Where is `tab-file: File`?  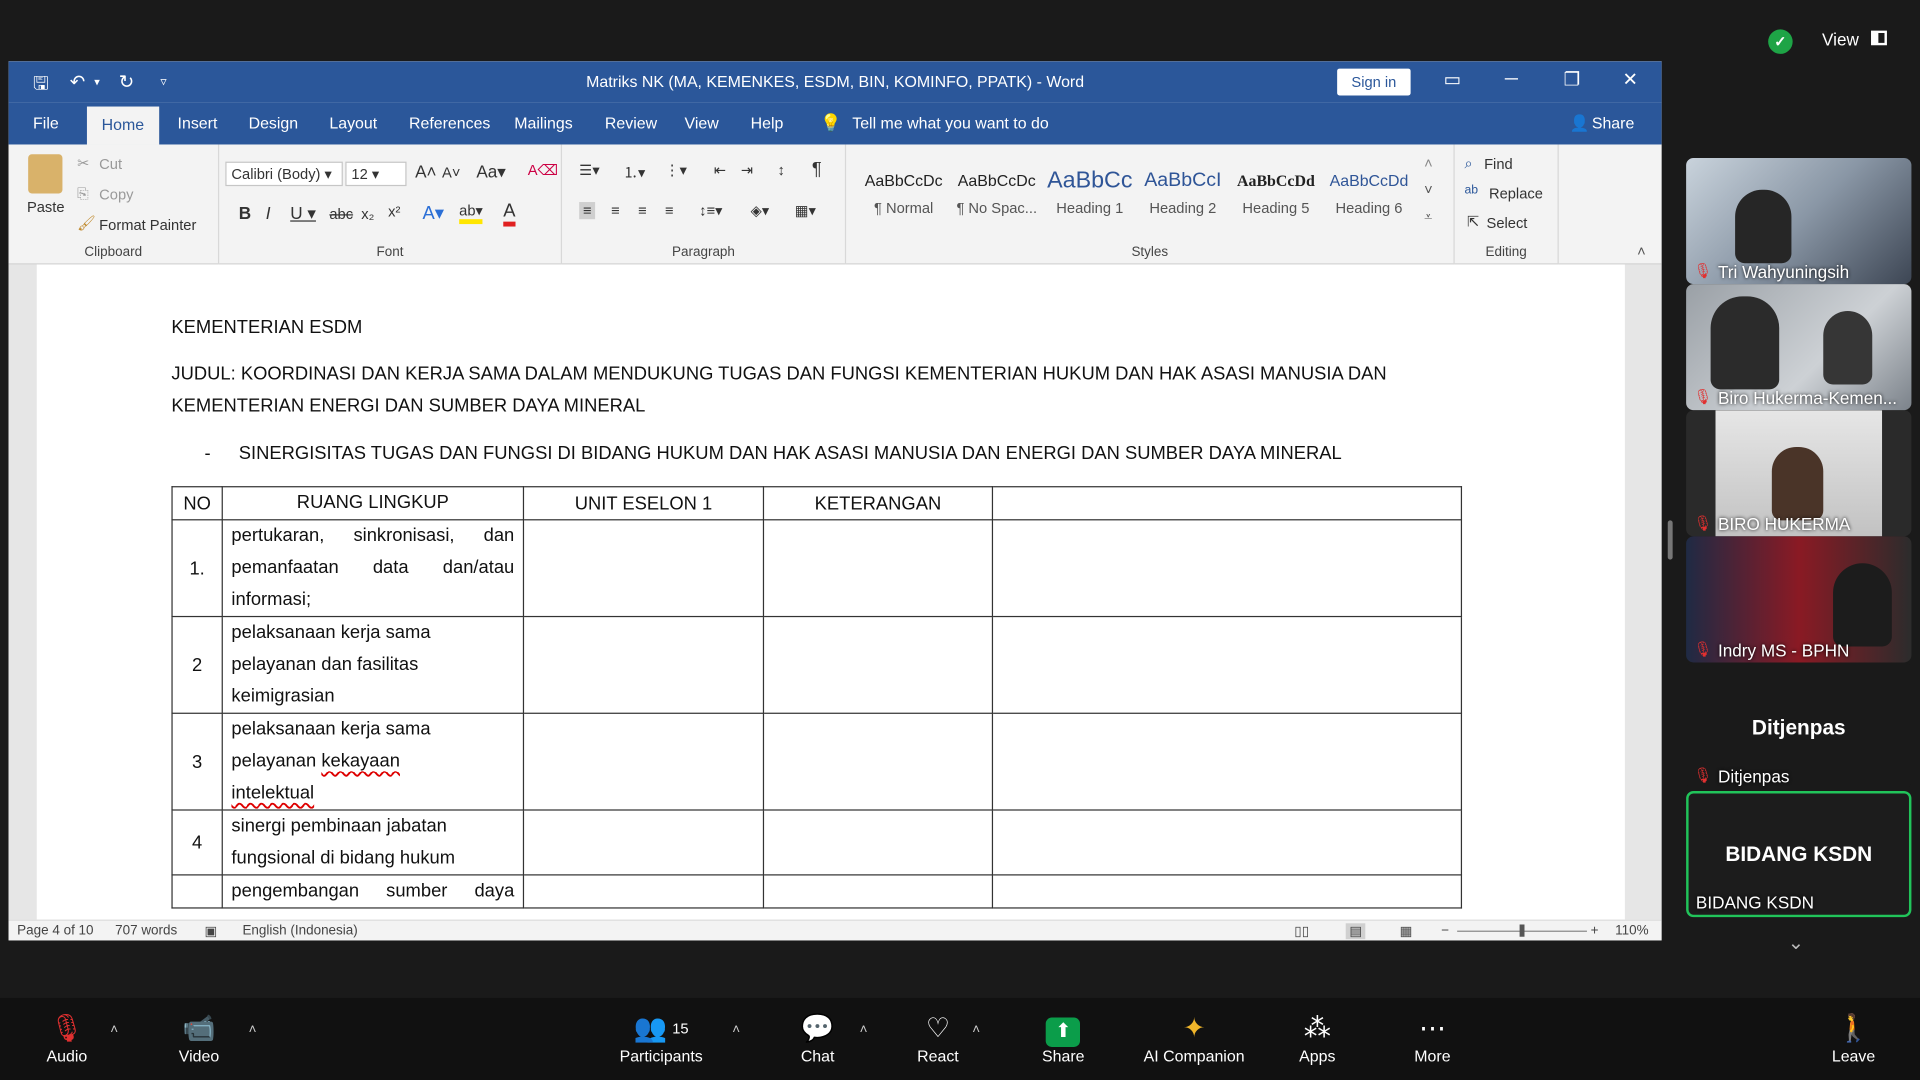 tab-file: File is located at coordinates (46, 123).